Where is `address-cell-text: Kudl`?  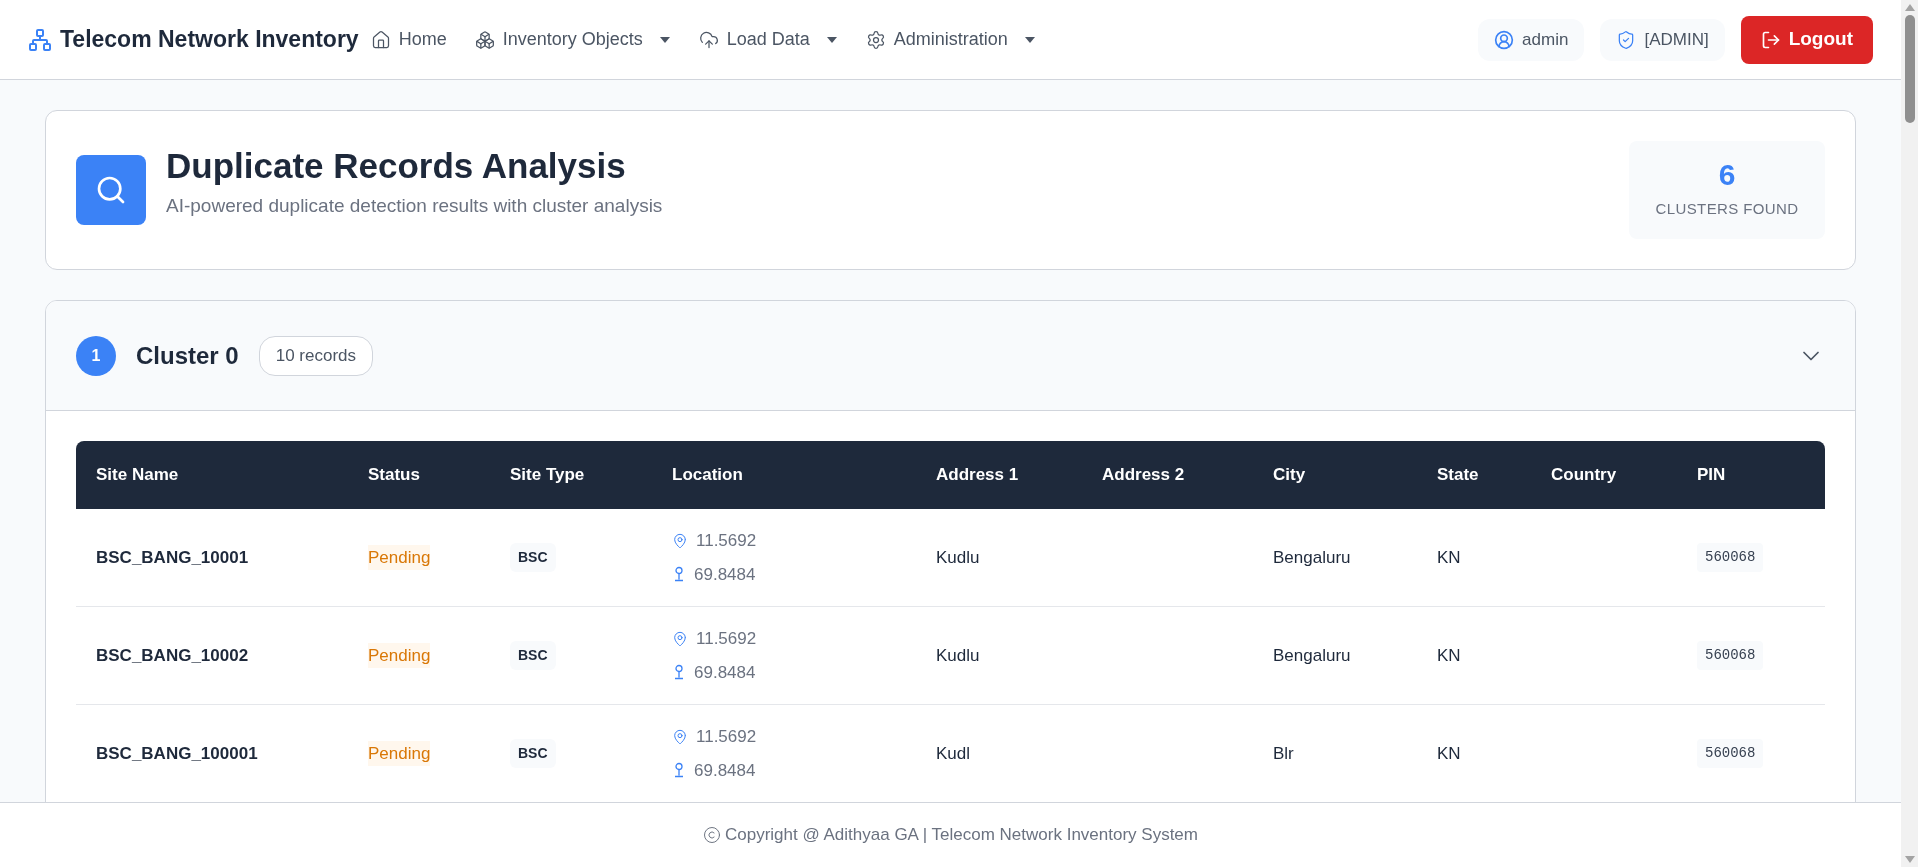
address-cell-text: Kudl is located at coordinates (953, 753).